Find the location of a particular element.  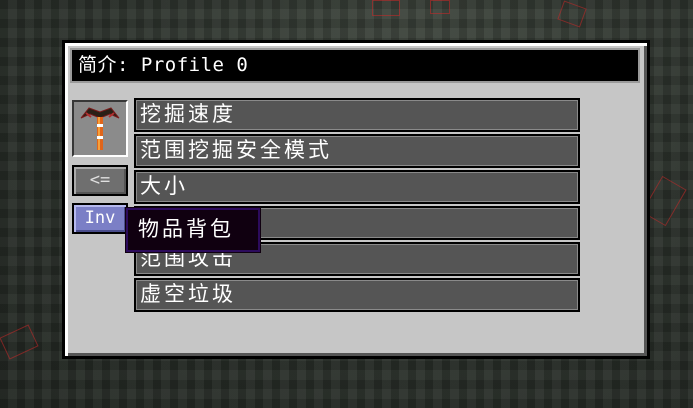

module-item-size: 大小 is located at coordinates (357, 187).